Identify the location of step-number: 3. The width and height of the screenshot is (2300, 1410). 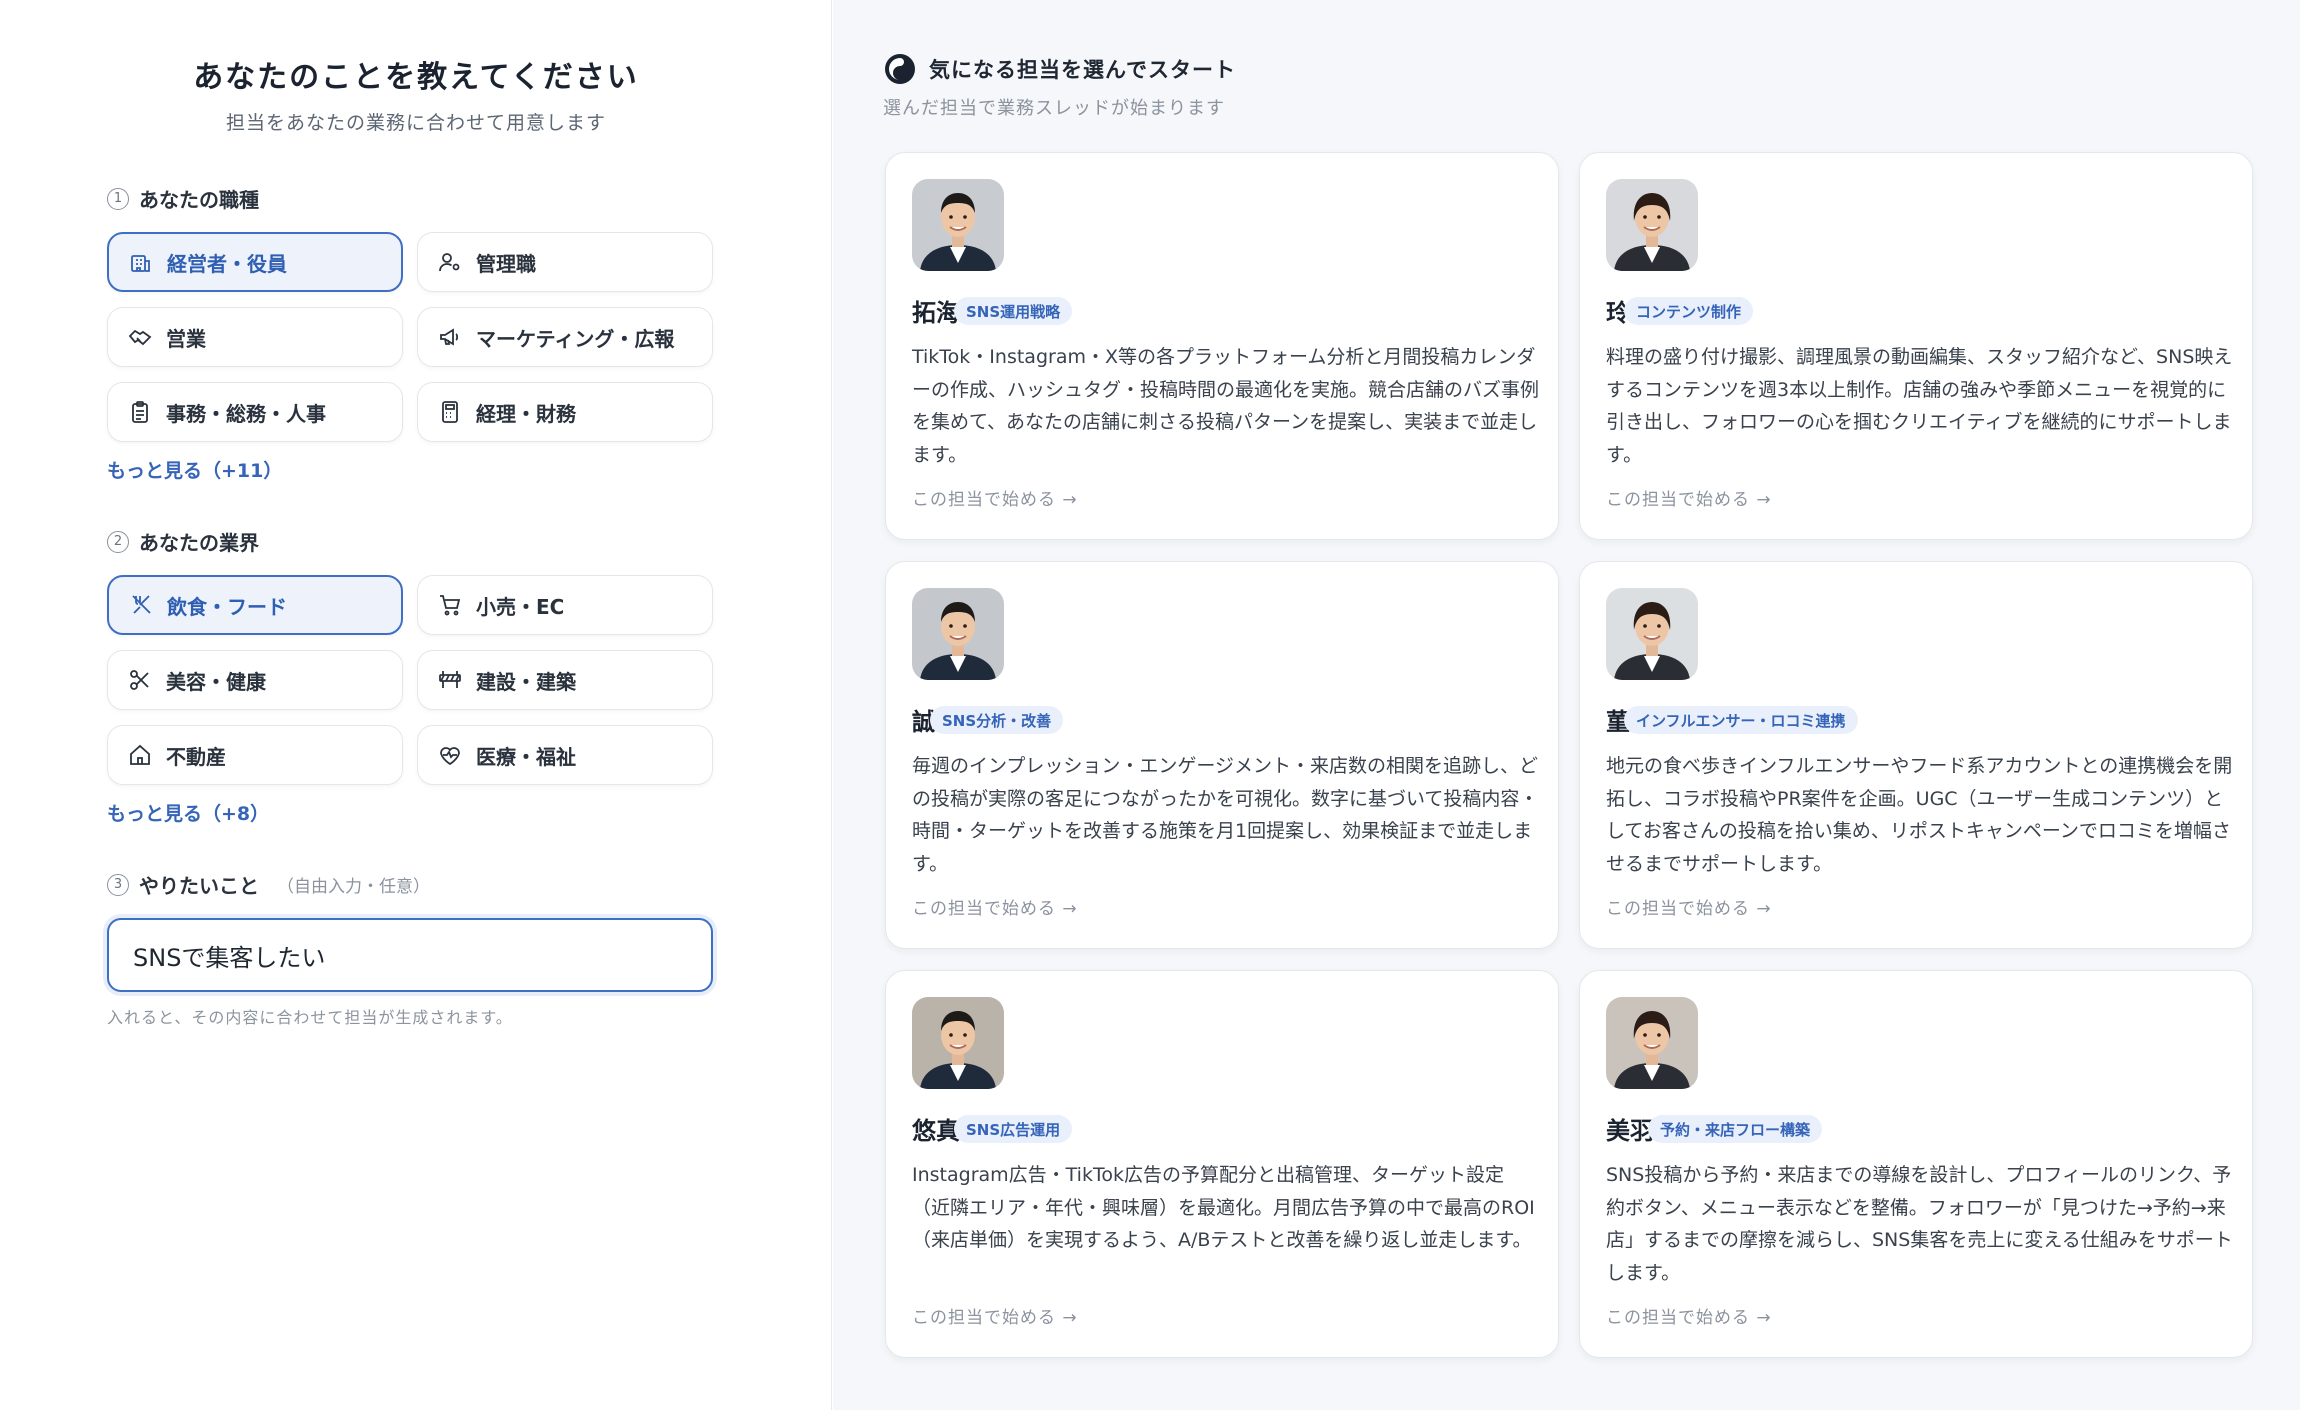
(118, 884).